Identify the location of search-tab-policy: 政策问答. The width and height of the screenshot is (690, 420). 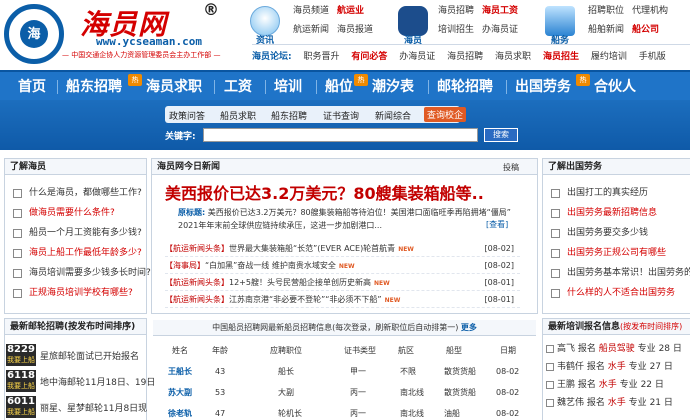
(187, 115).